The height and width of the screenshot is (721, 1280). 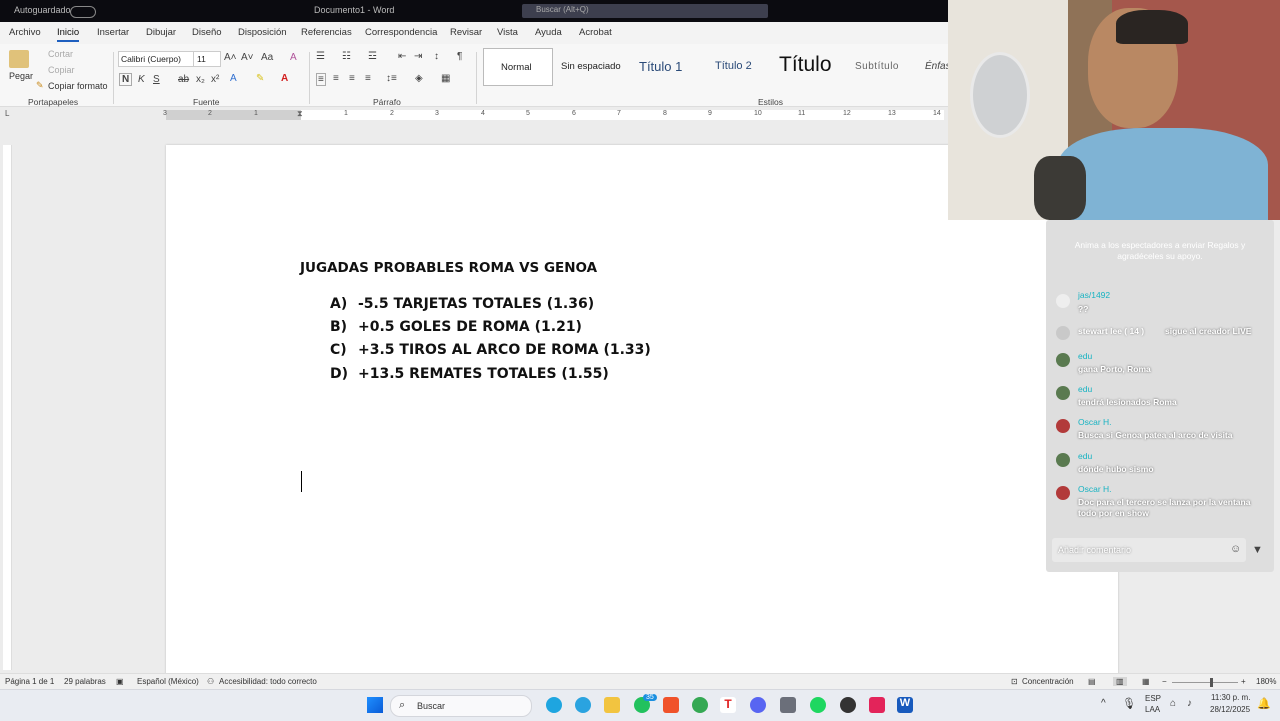 I want to click on tab-archivo: Archivo, so click(x=25, y=32).